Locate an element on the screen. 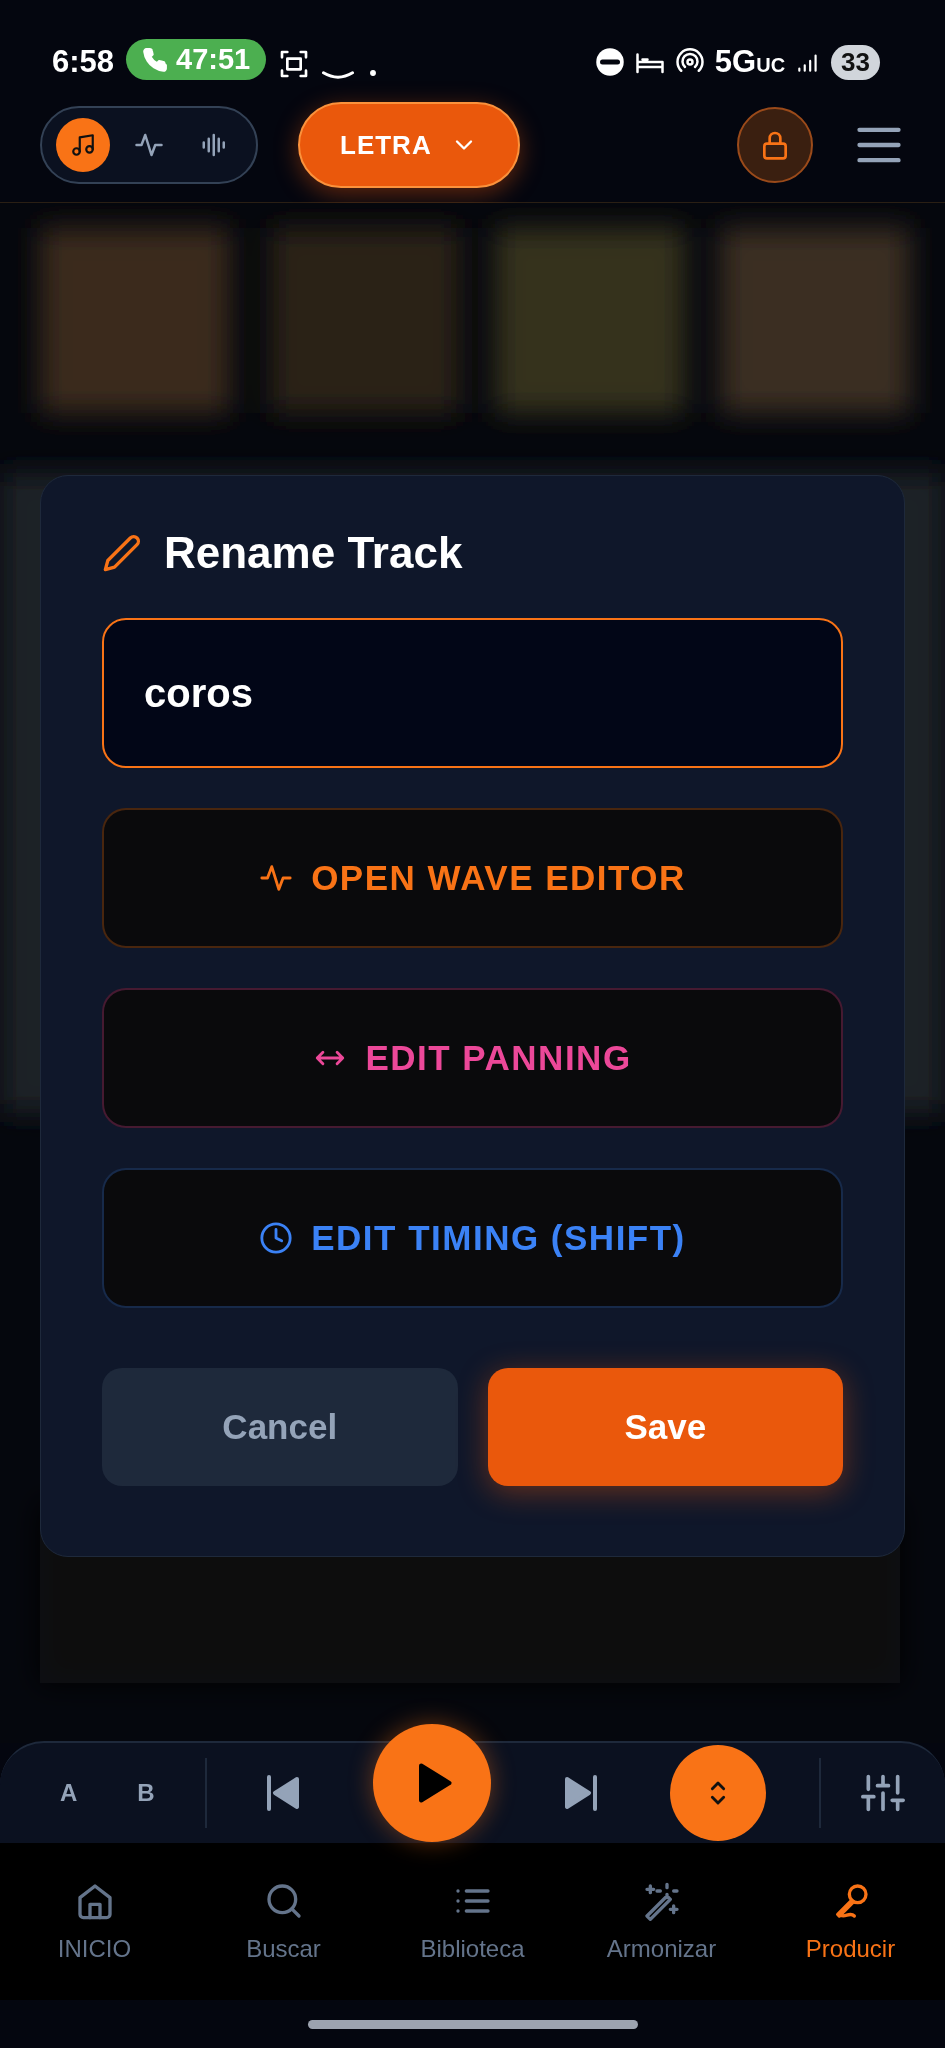  pencil-icon is located at coordinates (122, 553).